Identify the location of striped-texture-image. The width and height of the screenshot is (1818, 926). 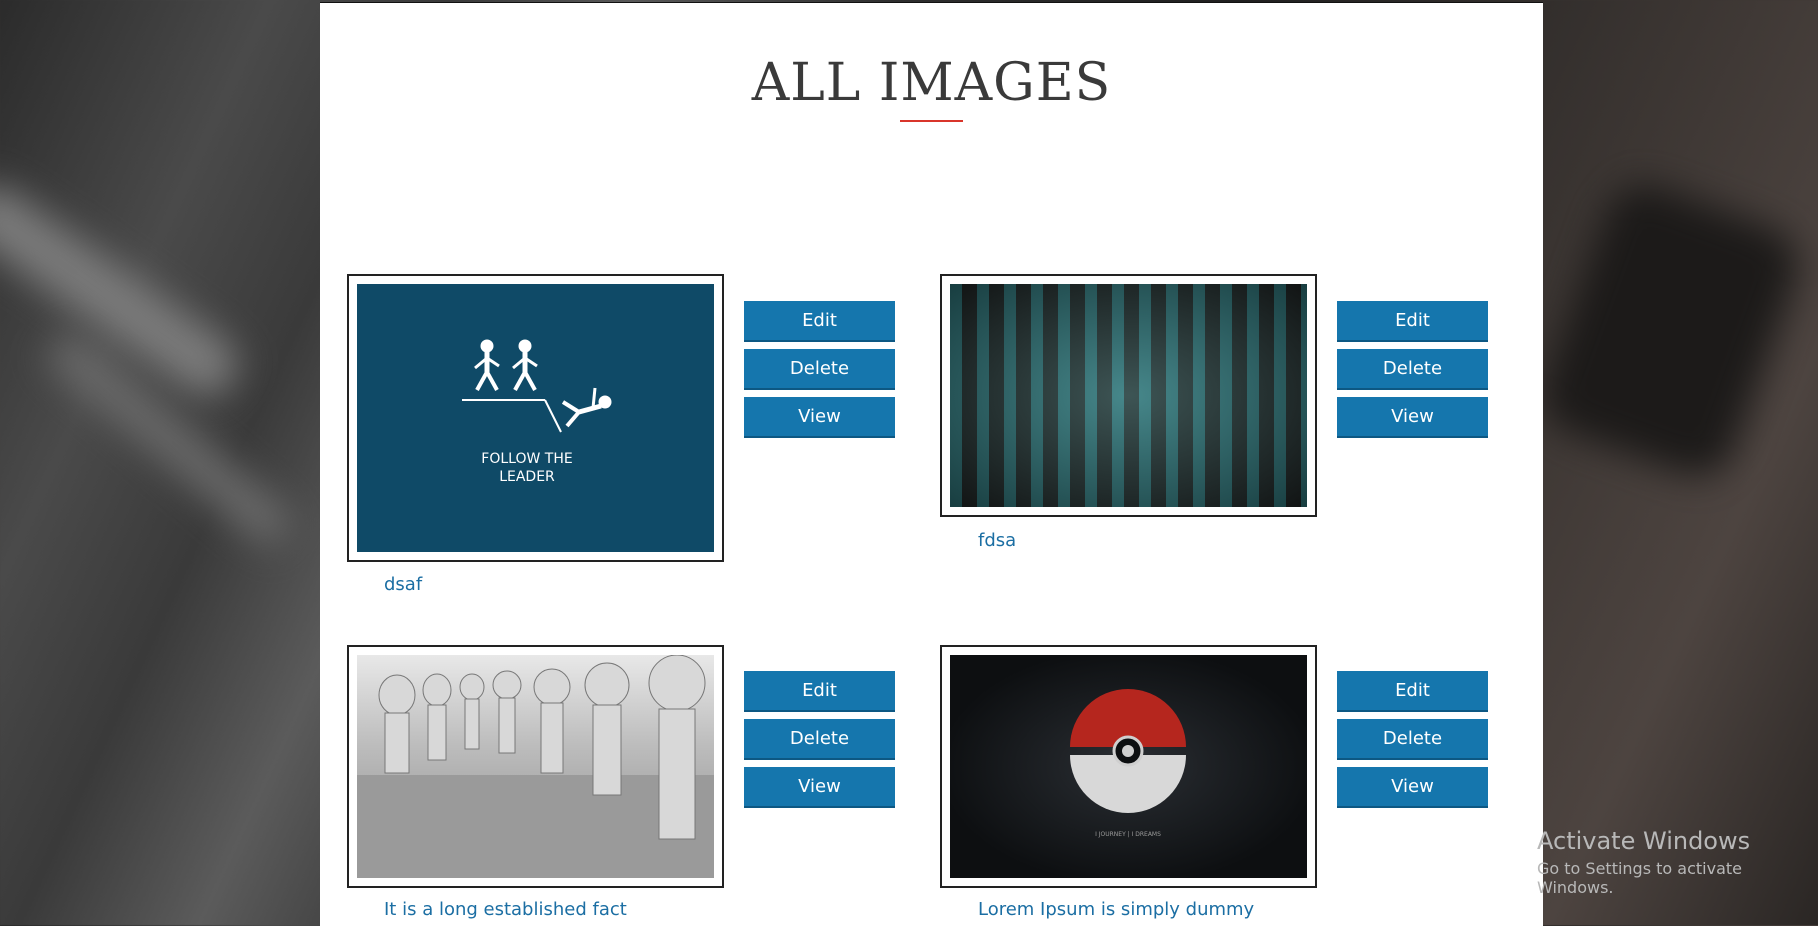
(1128, 395).